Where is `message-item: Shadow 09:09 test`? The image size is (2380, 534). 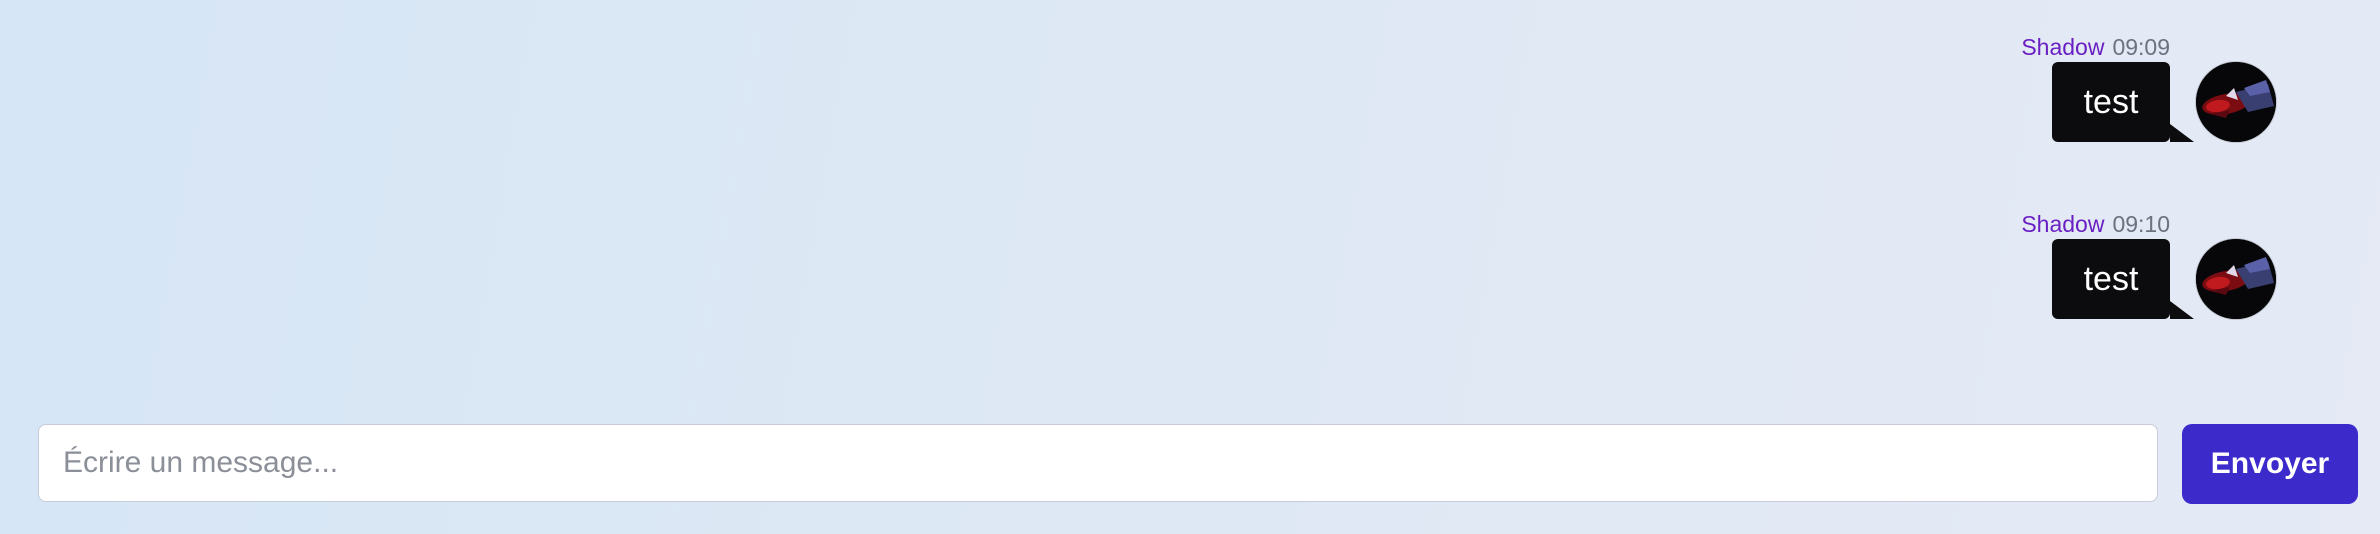
message-item: Shadow 09:09 test is located at coordinates (2118, 92).